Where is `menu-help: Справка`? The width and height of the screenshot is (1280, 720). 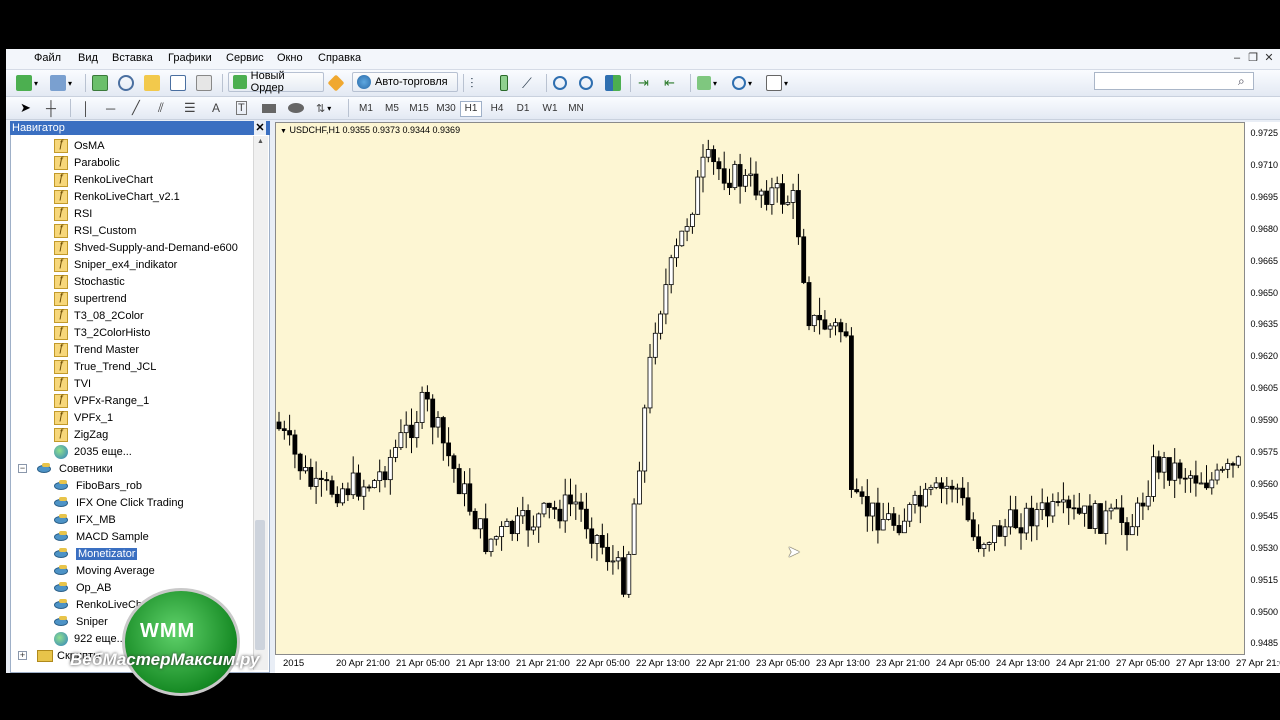 menu-help: Справка is located at coordinates (339, 58).